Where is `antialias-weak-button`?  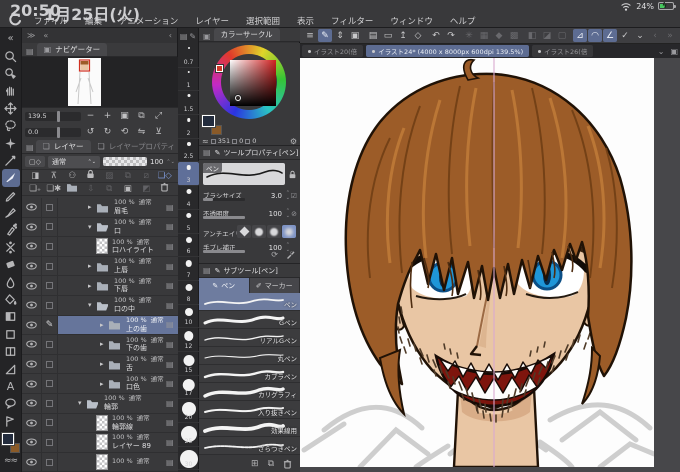 antialias-weak-button is located at coordinates (259, 231).